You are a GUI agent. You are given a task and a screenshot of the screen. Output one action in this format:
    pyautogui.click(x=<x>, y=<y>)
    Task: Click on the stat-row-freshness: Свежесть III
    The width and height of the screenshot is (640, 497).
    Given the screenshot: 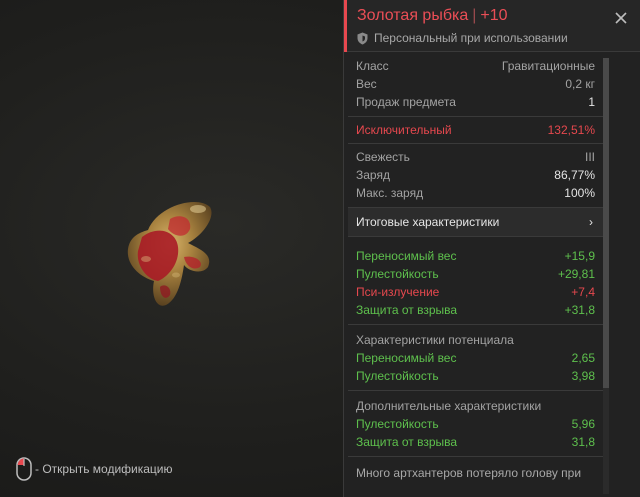 What is the action you would take?
    pyautogui.click(x=475, y=157)
    